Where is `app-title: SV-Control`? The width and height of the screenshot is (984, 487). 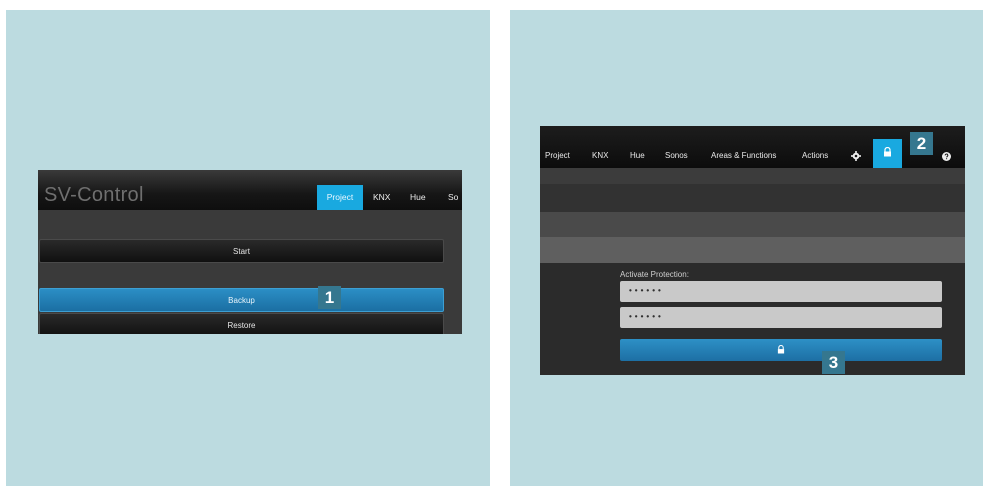 app-title: SV-Control is located at coordinates (94, 195).